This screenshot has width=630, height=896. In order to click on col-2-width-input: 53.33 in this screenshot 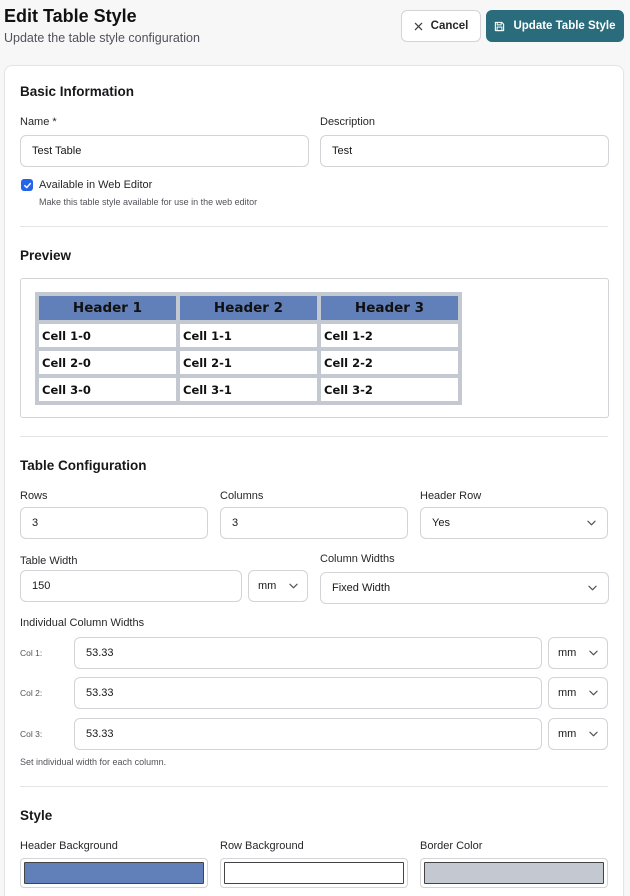, I will do `click(308, 693)`.